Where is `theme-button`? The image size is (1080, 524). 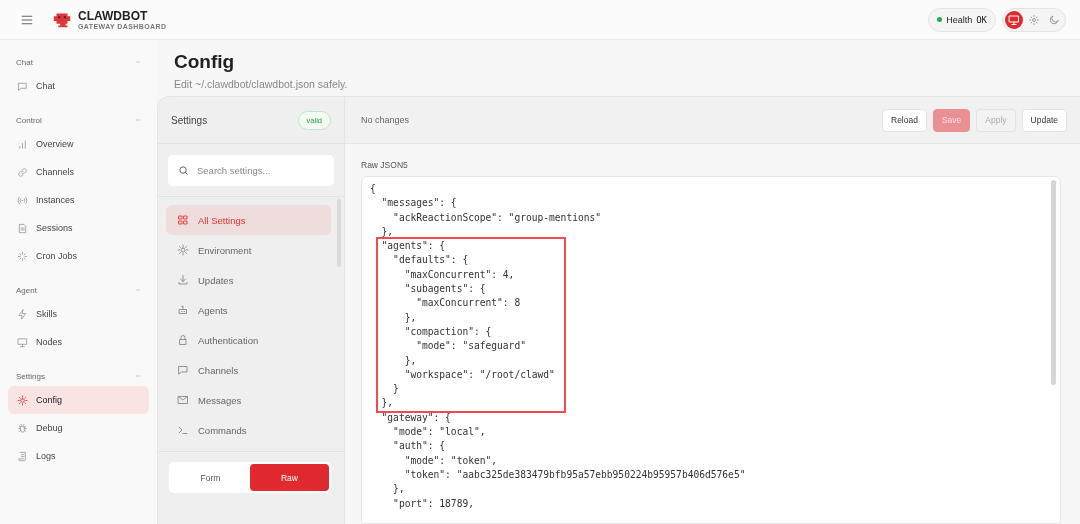
theme-button is located at coordinates (1014, 19).